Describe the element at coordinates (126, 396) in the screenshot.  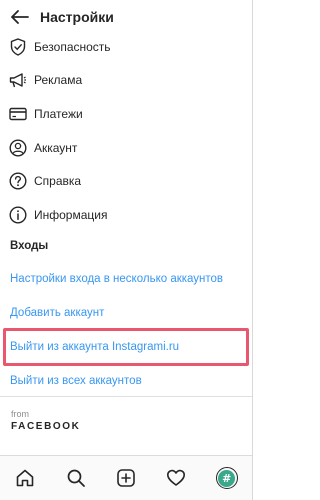
I see `divider` at that location.